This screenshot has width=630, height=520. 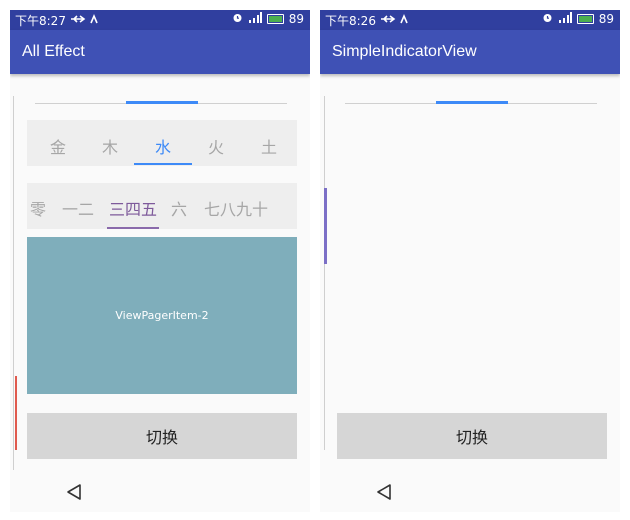 I want to click on tab-element-3: 火, so click(x=216, y=146).